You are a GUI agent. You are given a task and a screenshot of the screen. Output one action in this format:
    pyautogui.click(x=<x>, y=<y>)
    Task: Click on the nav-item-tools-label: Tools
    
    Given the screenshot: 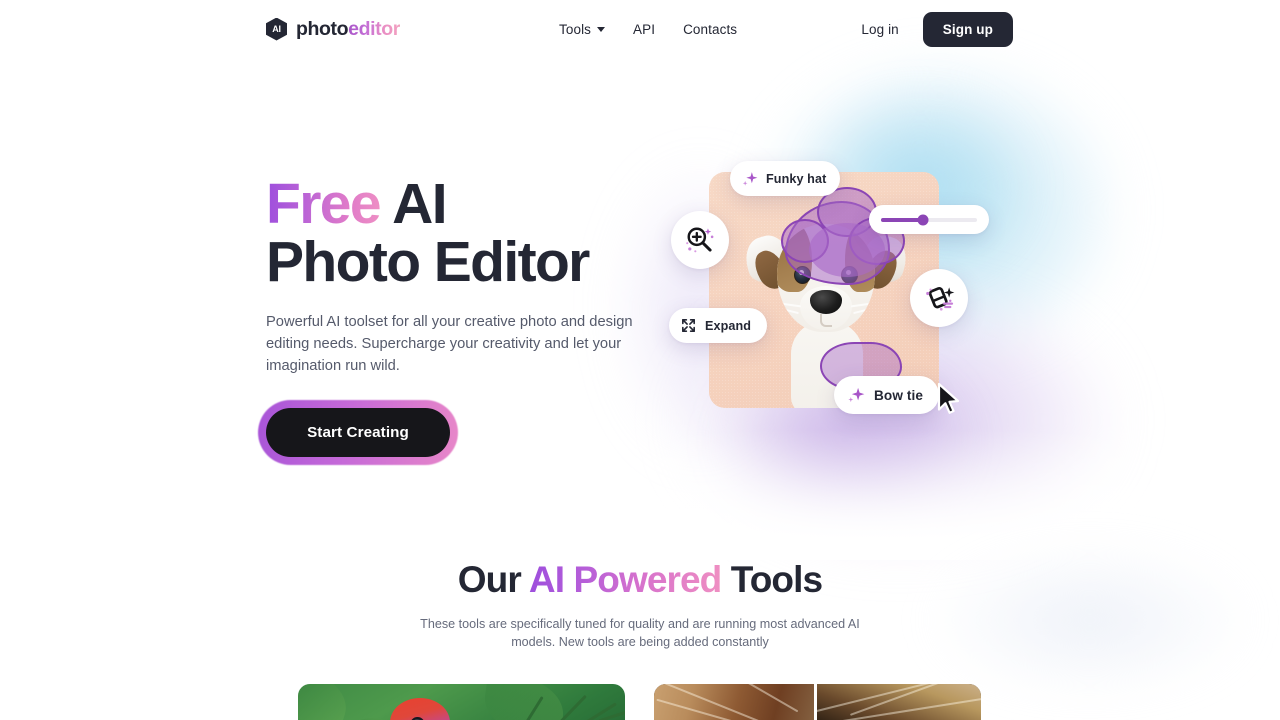 What is the action you would take?
    pyautogui.click(x=575, y=29)
    